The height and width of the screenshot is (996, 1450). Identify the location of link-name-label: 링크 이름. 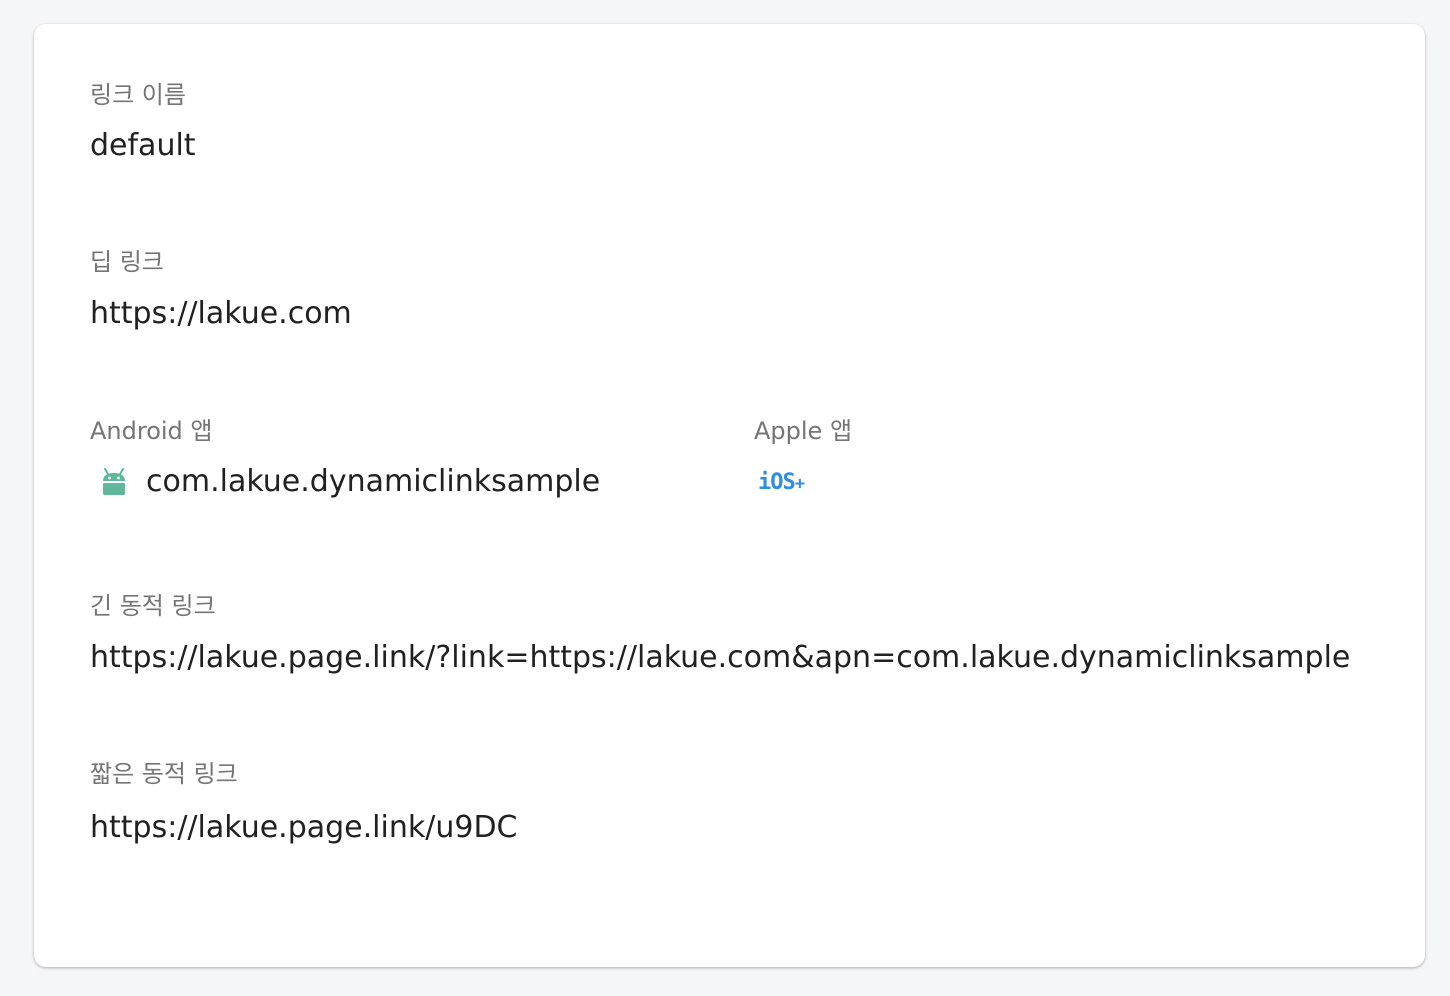
(138, 95).